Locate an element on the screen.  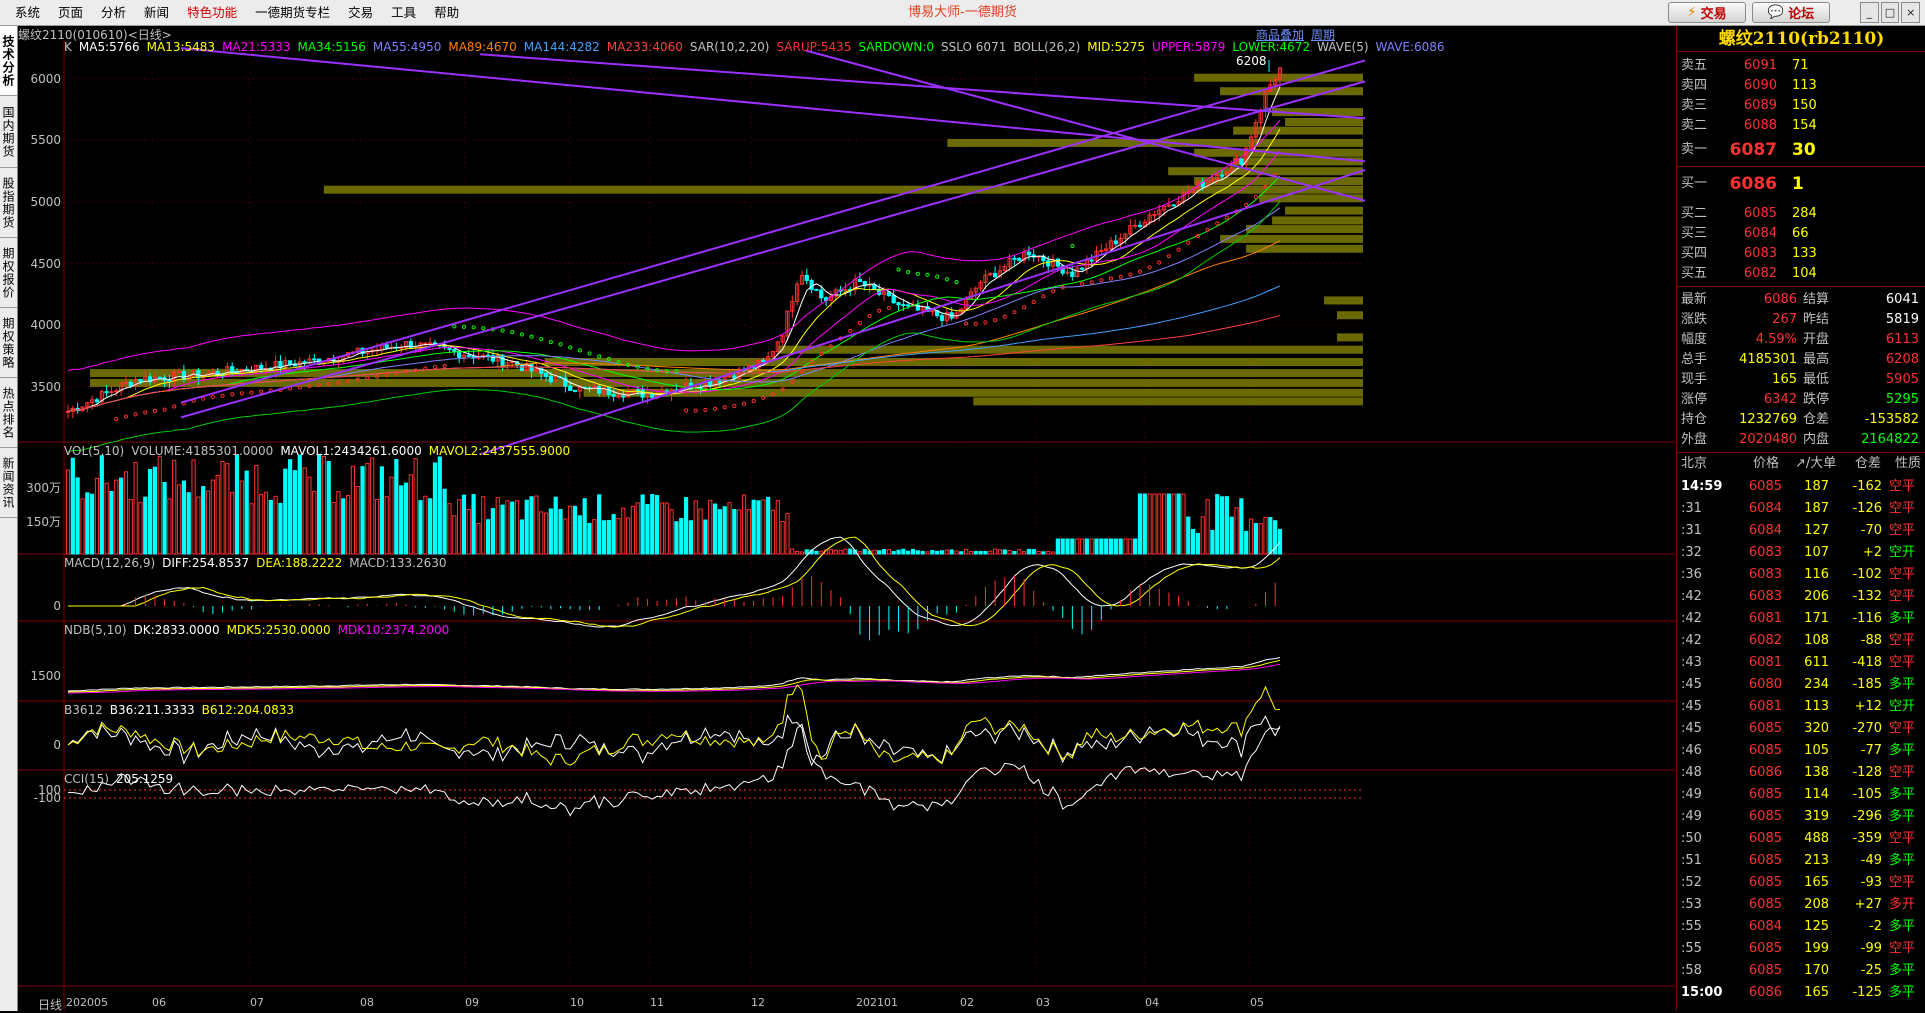
tick-time: :53 is located at coordinates (1691, 904).